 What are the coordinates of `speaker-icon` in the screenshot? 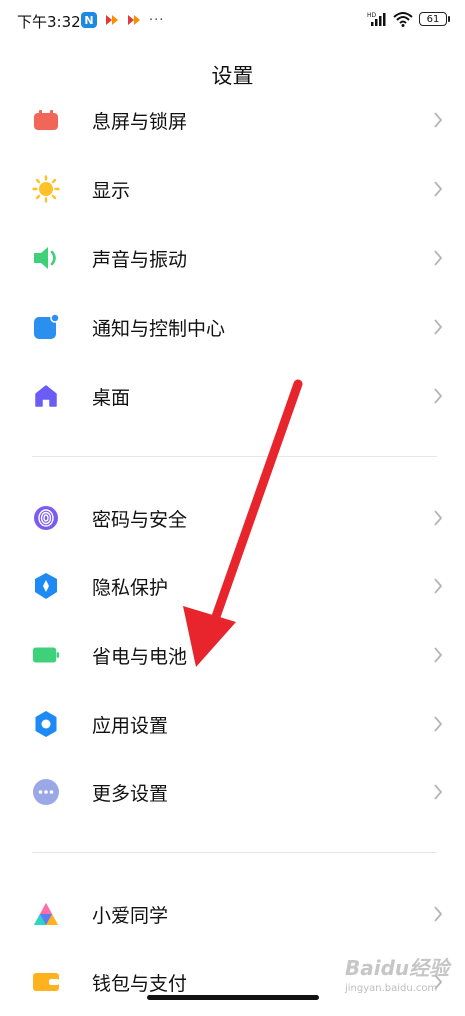 It's located at (46, 258).